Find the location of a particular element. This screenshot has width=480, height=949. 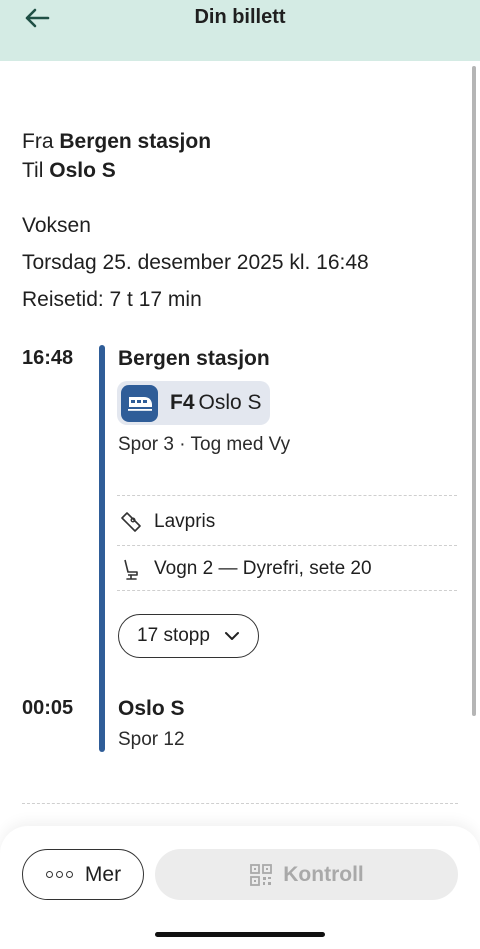

fare-type: Lavpris is located at coordinates (185, 521).